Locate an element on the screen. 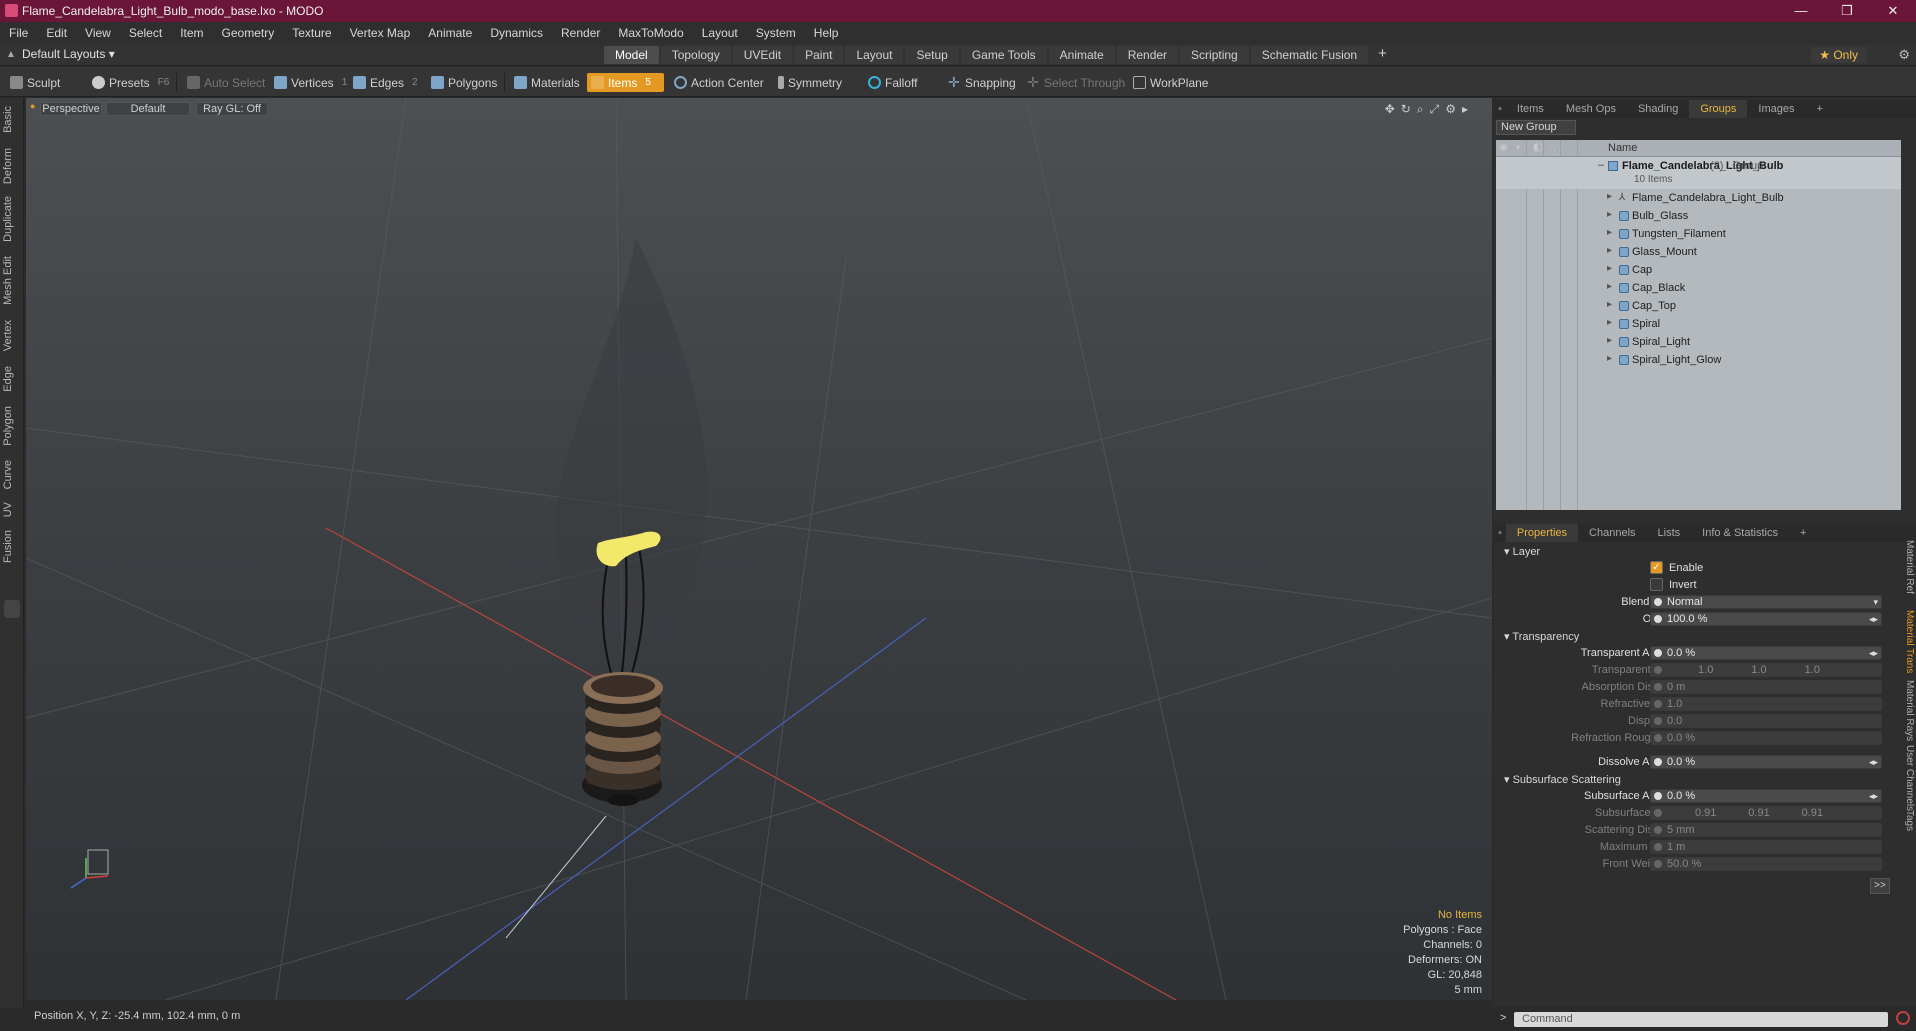 The width and height of the screenshot is (1916, 1031). section-subsurface: ▾ Subsurface Scattering is located at coordinates (1562, 779).